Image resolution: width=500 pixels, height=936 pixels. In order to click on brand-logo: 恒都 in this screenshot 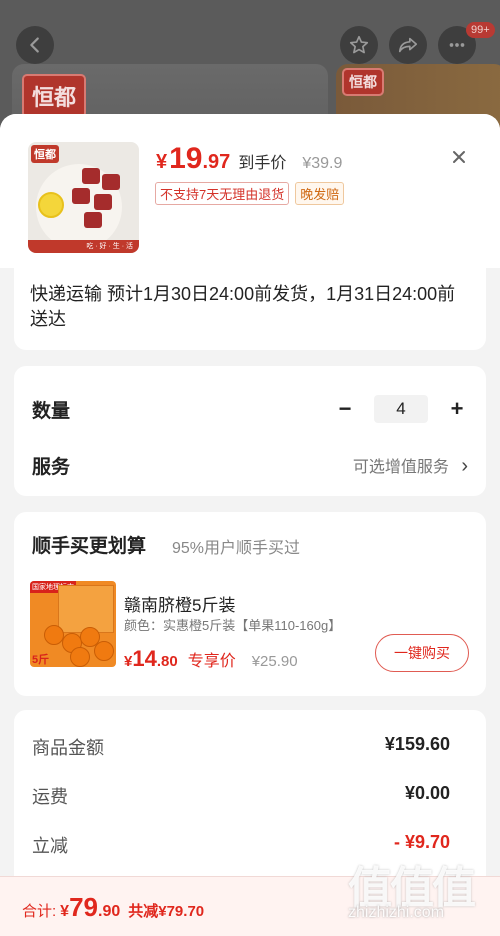, I will do `click(54, 96)`.